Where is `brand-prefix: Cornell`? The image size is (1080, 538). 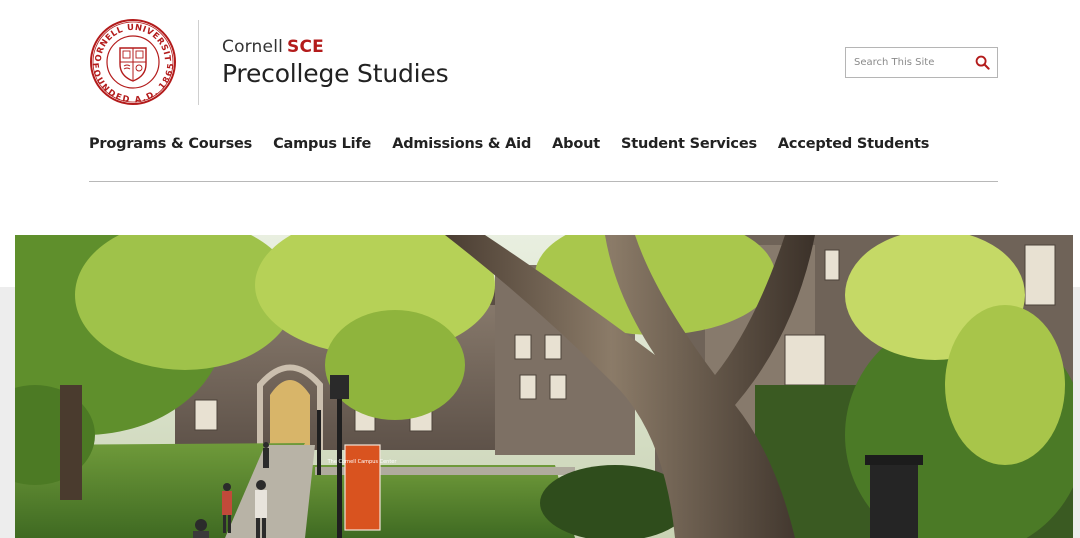 brand-prefix: Cornell is located at coordinates (253, 47).